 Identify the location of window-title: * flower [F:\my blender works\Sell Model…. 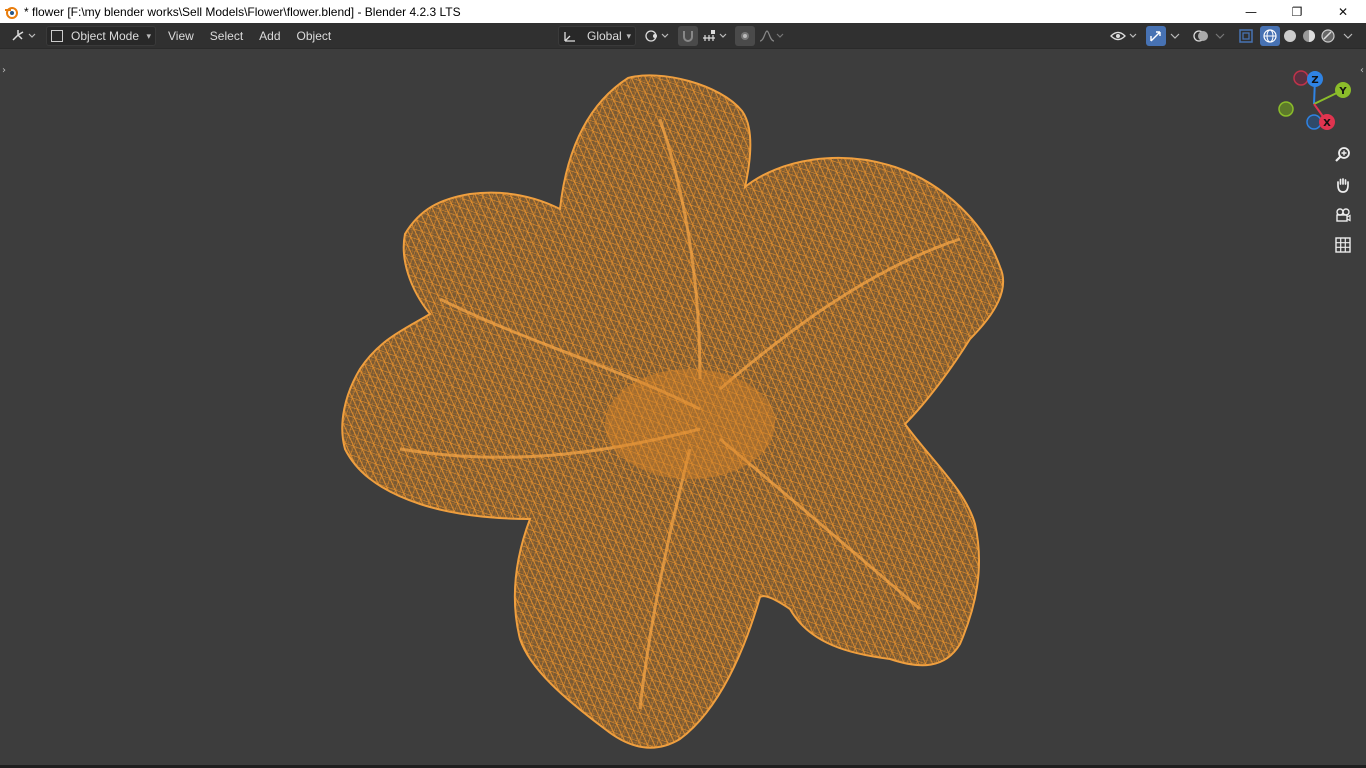
(242, 11).